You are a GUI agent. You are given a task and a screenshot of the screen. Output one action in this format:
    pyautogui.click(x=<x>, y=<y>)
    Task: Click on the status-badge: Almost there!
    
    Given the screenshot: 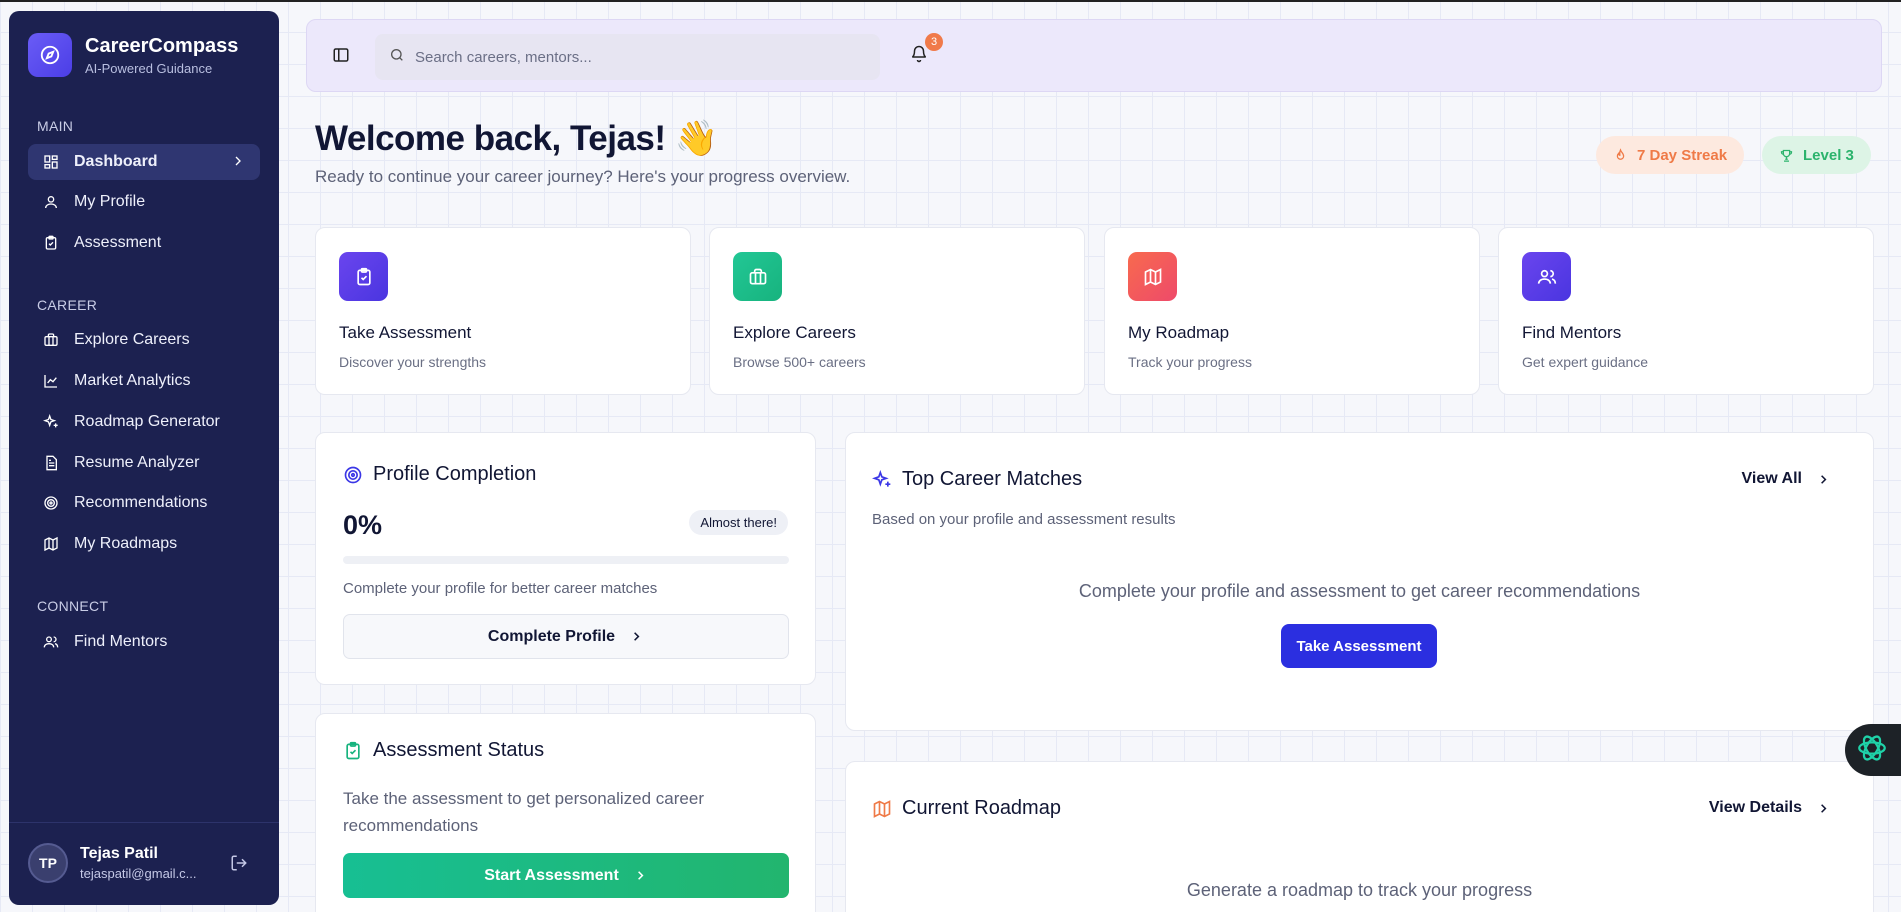 What is the action you would take?
    pyautogui.click(x=738, y=522)
    